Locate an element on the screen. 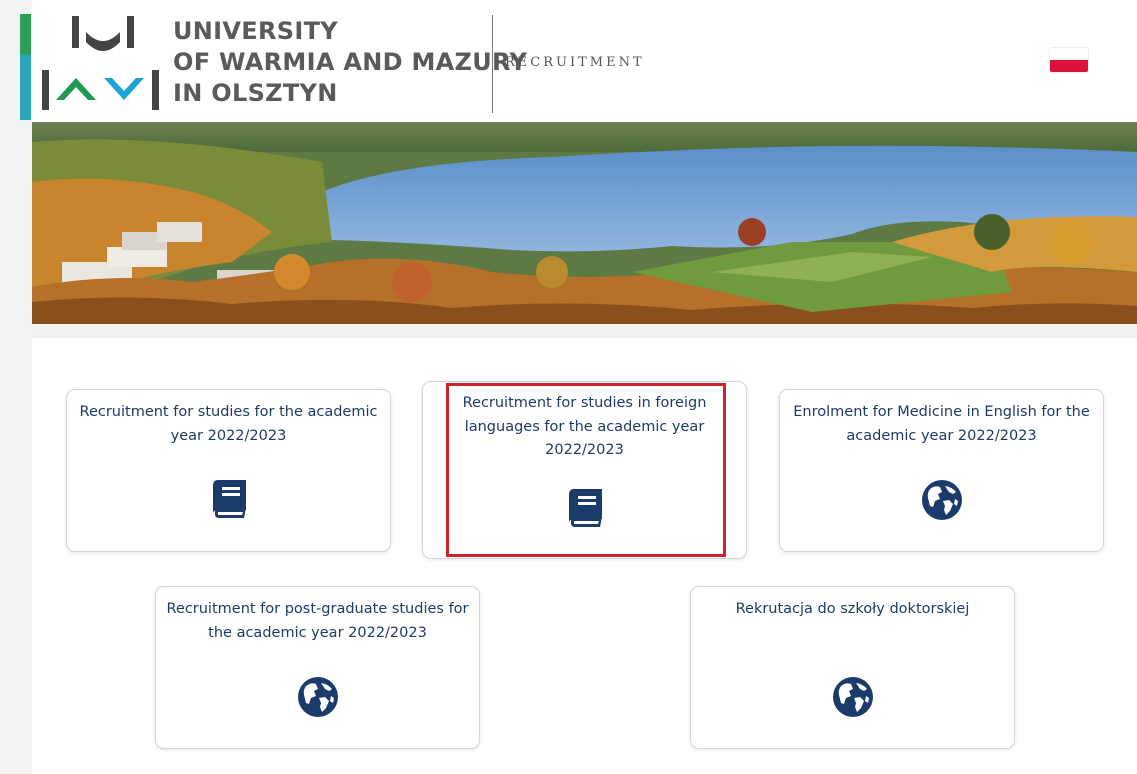 The image size is (1137, 774). card-doctoral-school: Rekrutacja do szkoły doktorskiej is located at coordinates (852, 667).